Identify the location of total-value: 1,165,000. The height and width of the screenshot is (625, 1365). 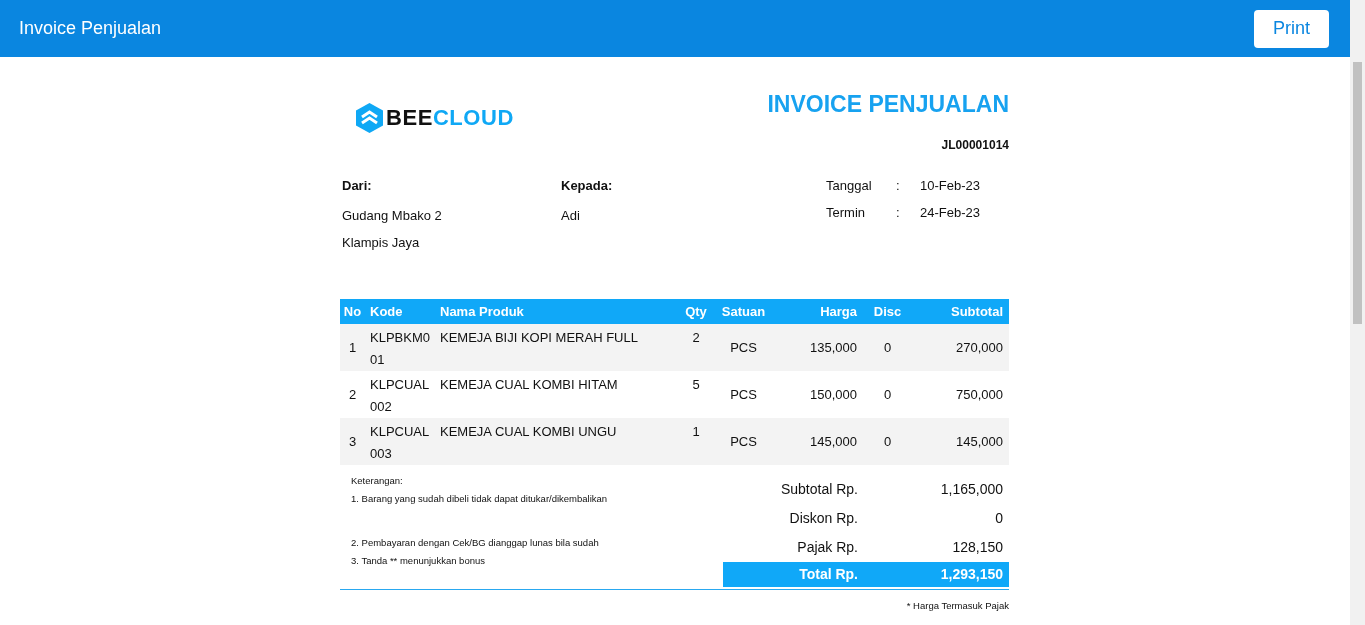
(971, 489).